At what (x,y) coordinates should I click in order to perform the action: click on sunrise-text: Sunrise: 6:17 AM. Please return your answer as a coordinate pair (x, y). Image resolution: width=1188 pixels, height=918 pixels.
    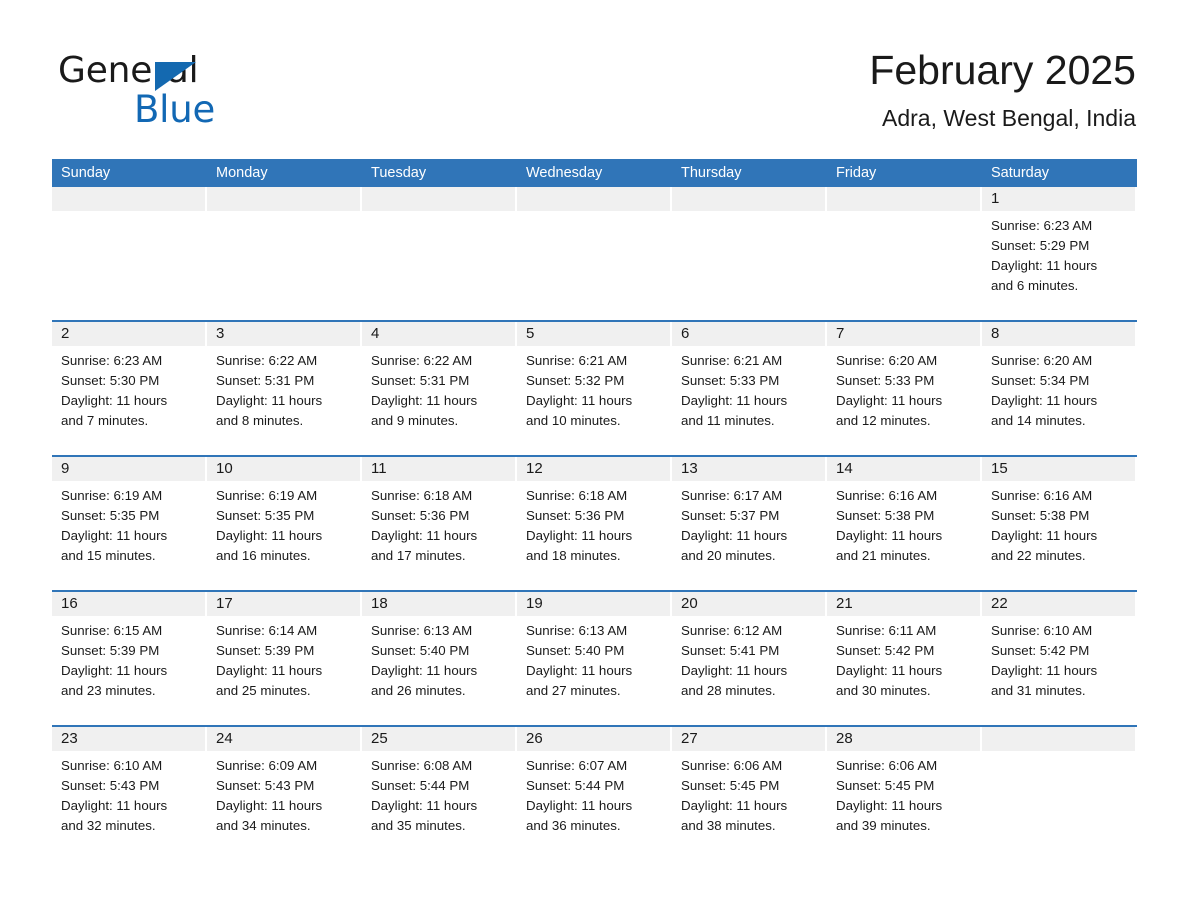
    Looking at the image, I should click on (732, 495).